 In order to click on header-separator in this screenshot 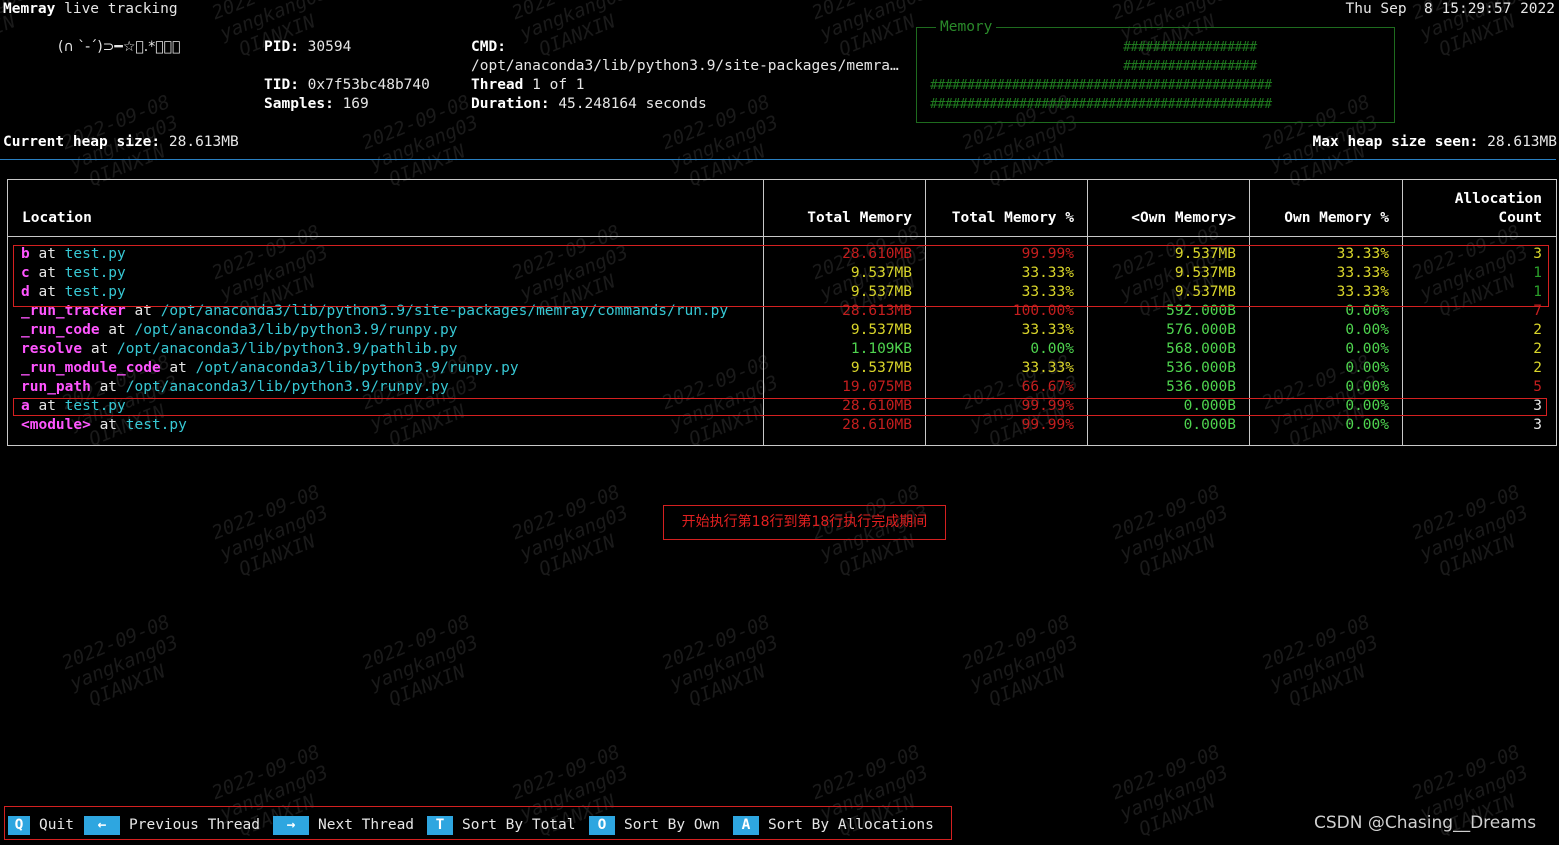, I will do `click(778, 159)`.